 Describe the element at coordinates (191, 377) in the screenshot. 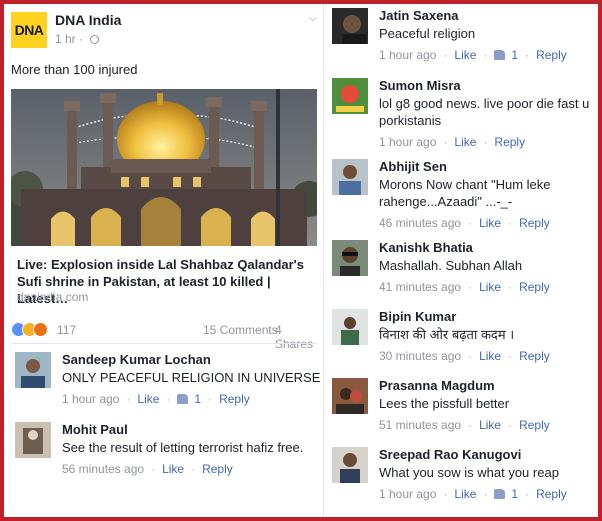

I see `comment-text: ONLY PEACEFUL RELIGION IN UNIVERSE` at that location.